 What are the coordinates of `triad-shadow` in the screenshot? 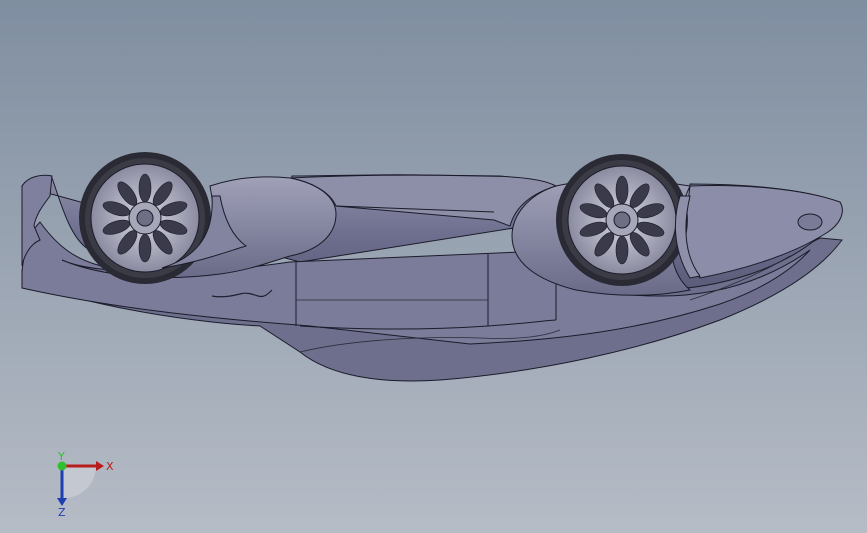 It's located at (79, 482).